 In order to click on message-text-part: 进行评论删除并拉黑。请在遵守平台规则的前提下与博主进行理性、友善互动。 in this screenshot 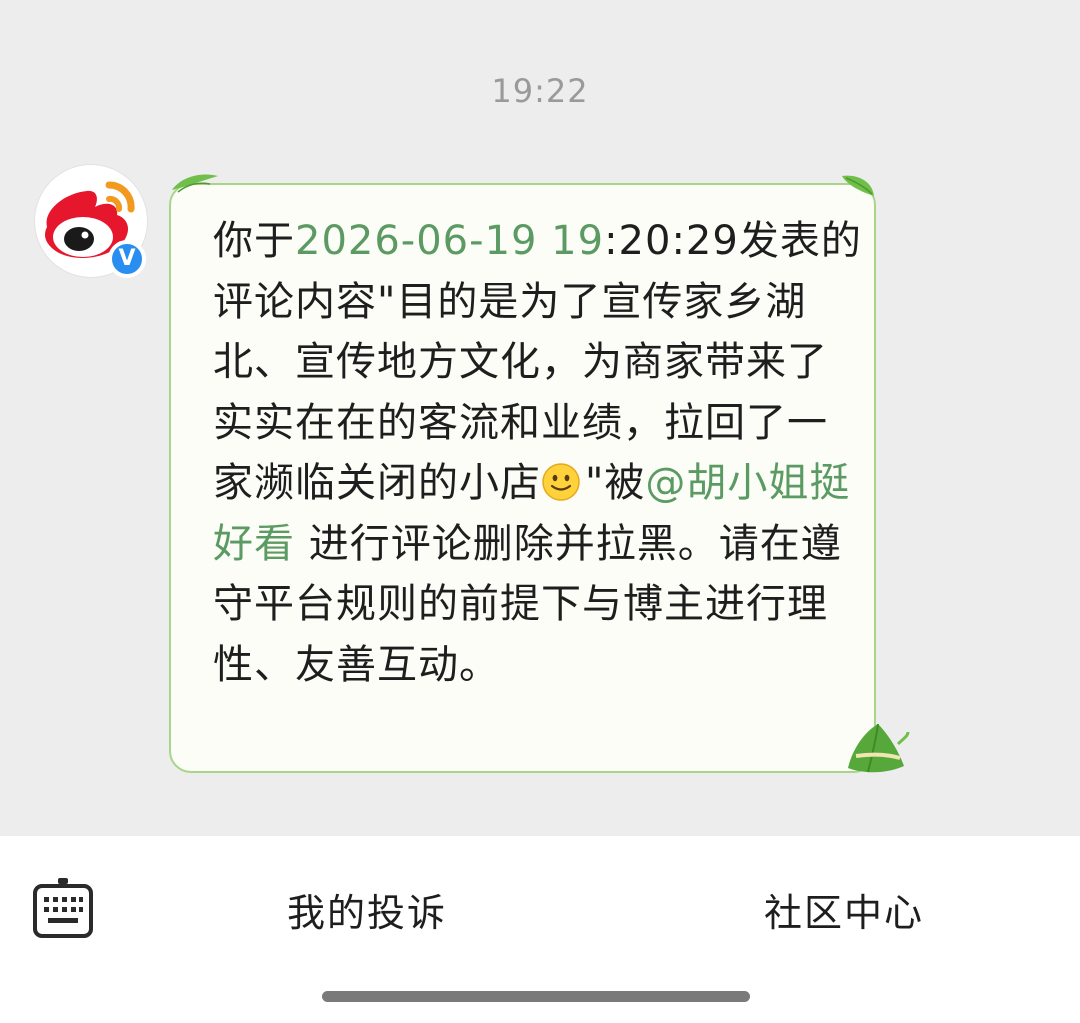, I will do `click(527, 604)`.